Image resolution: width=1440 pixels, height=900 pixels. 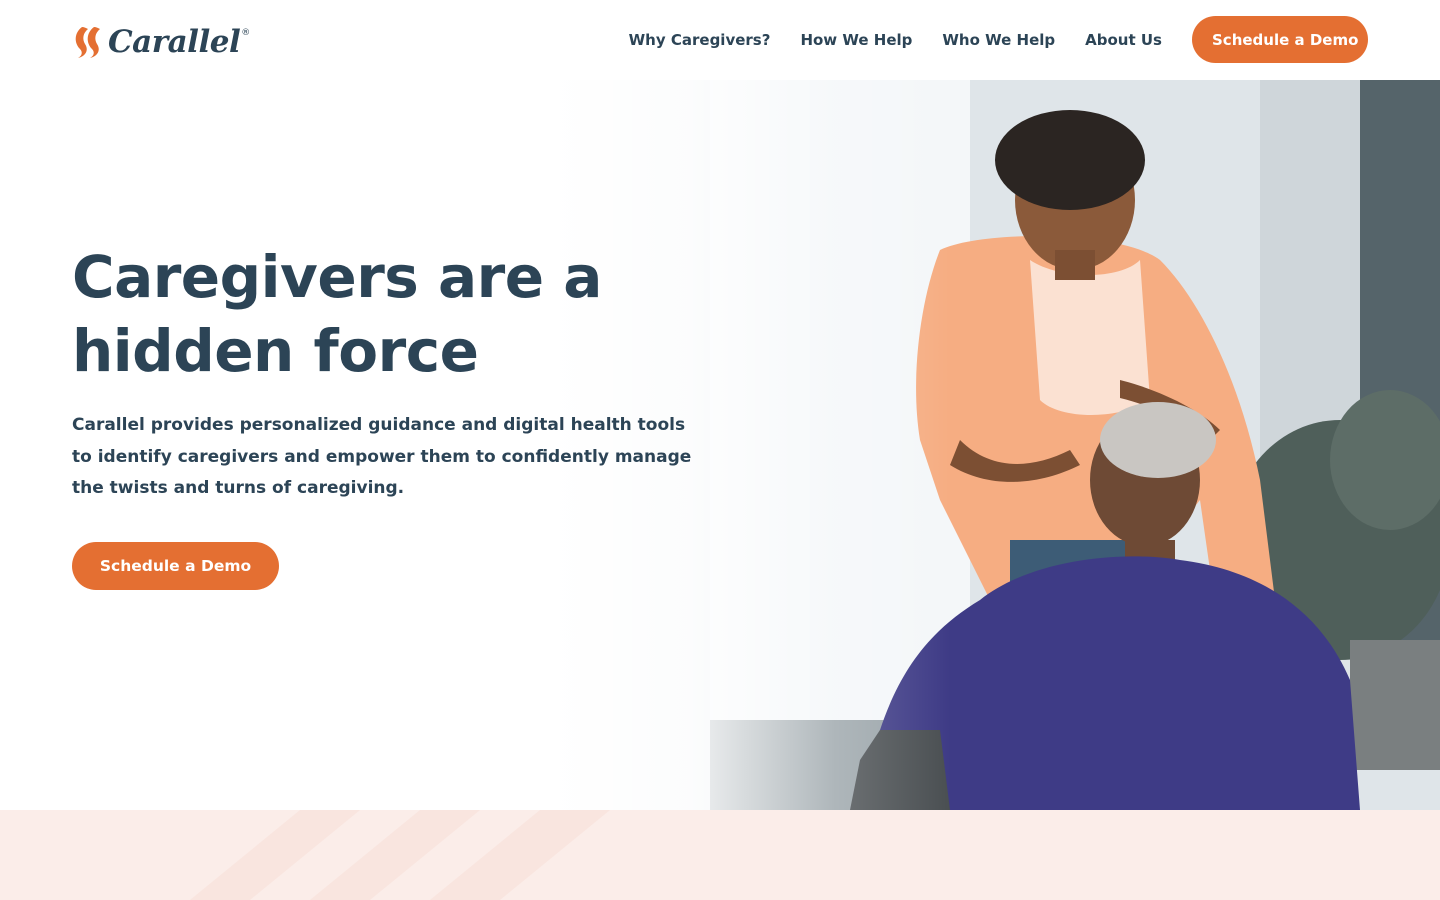 What do you see at coordinates (87, 42) in the screenshot?
I see `flame-swirl-icon` at bounding box center [87, 42].